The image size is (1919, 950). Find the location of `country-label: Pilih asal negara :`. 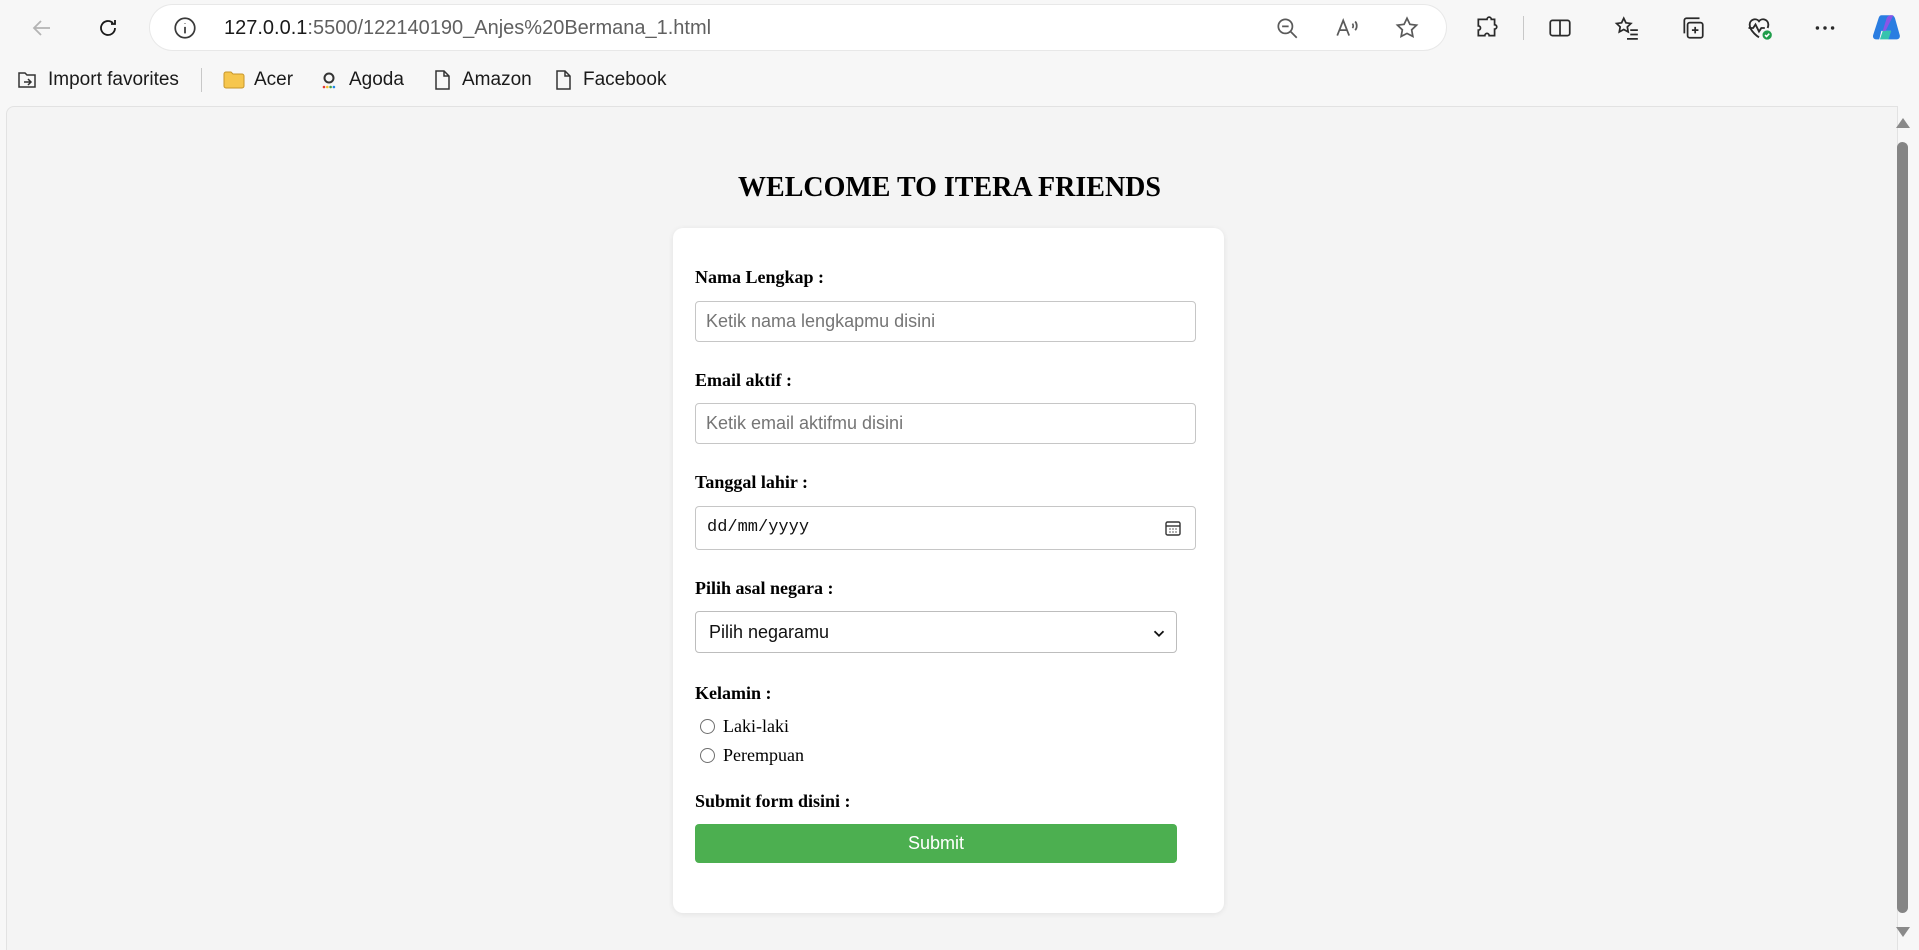

country-label: Pilih asal negara : is located at coordinates (764, 588).